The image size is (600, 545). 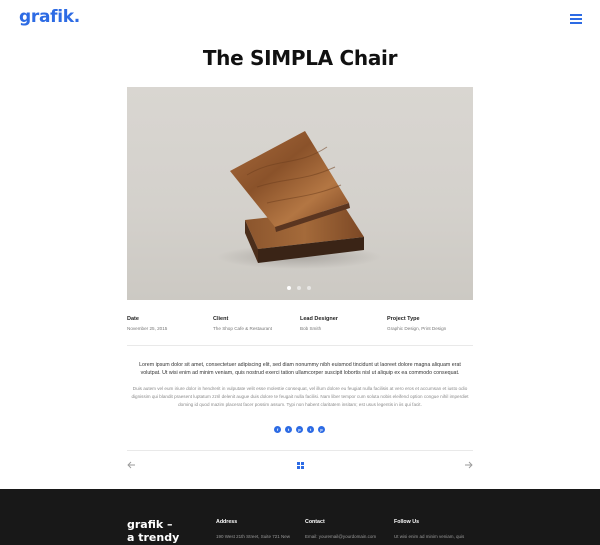 What do you see at coordinates (315, 522) in the screenshot?
I see `footer-heading: Contact` at bounding box center [315, 522].